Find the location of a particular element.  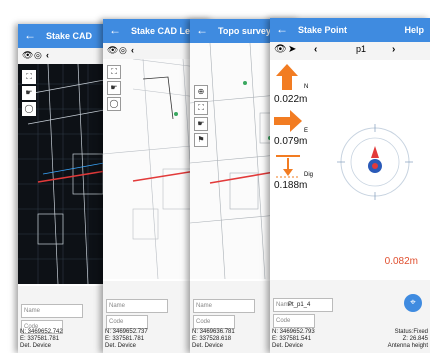

north-coordinate: N: 3469652.742 is located at coordinates (41, 332).